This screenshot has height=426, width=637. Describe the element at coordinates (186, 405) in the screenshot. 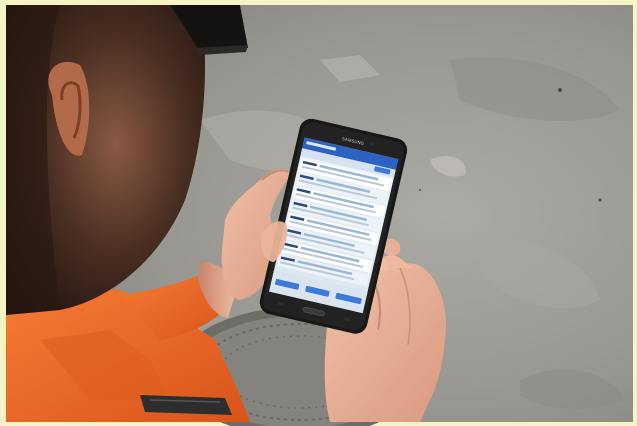

I see `reflective-strip` at that location.